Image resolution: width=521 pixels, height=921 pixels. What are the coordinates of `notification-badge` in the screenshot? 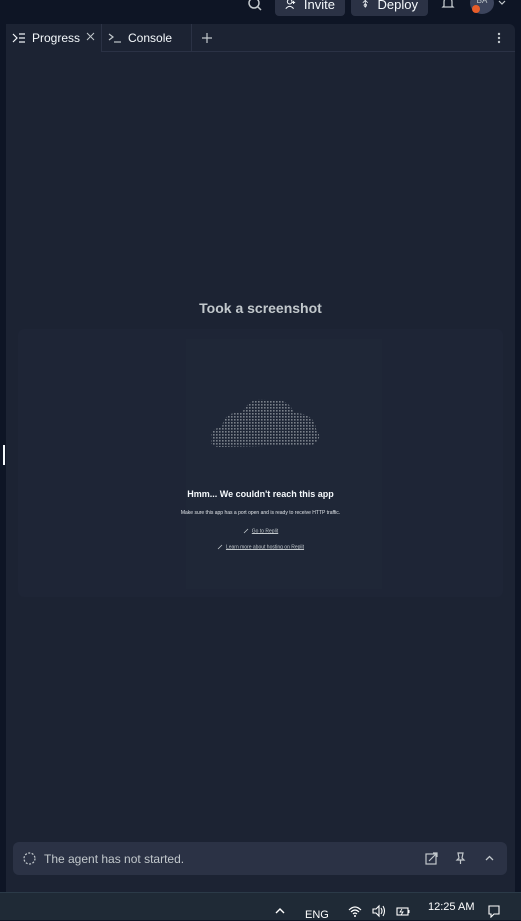 It's located at (476, 9).